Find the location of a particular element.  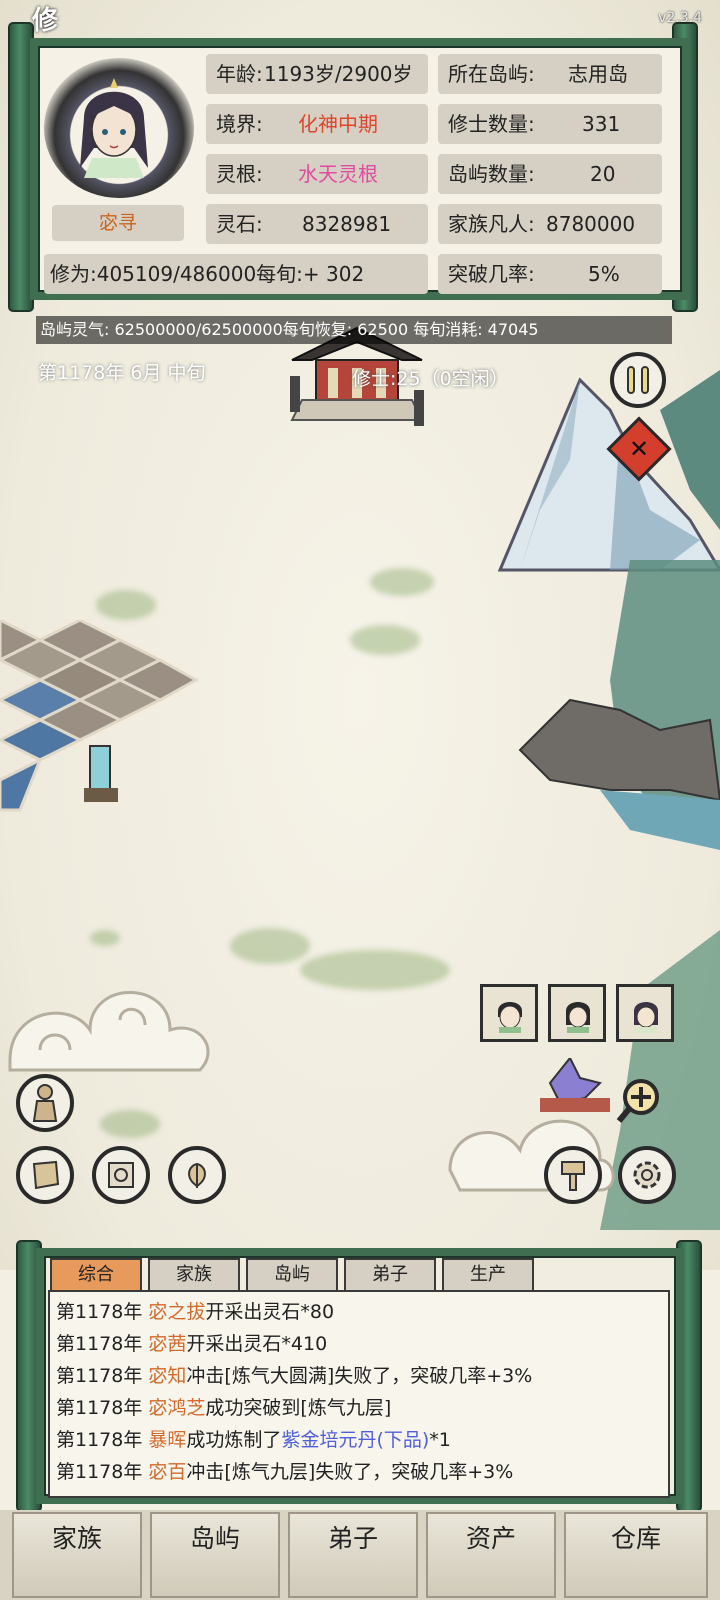

log-name: 宓鸿芝 is located at coordinates (177, 1408).